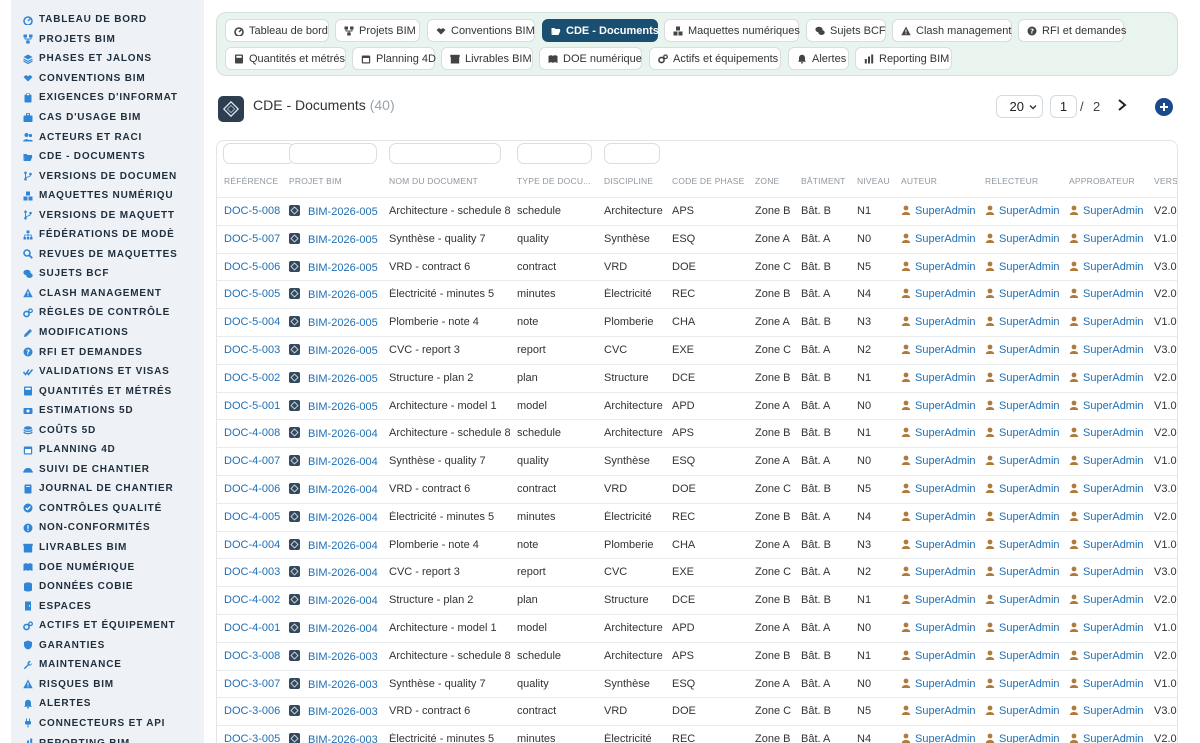 The height and width of the screenshot is (743, 1200). Describe the element at coordinates (818, 58) in the screenshot. I see `module-tab: Alertes` at that location.